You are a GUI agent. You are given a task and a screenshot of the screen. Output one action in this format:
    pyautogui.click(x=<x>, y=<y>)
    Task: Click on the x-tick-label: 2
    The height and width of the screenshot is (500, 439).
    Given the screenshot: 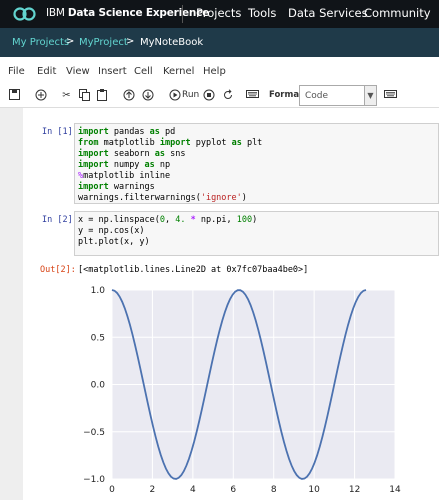 What is the action you would take?
    pyautogui.click(x=153, y=490)
    